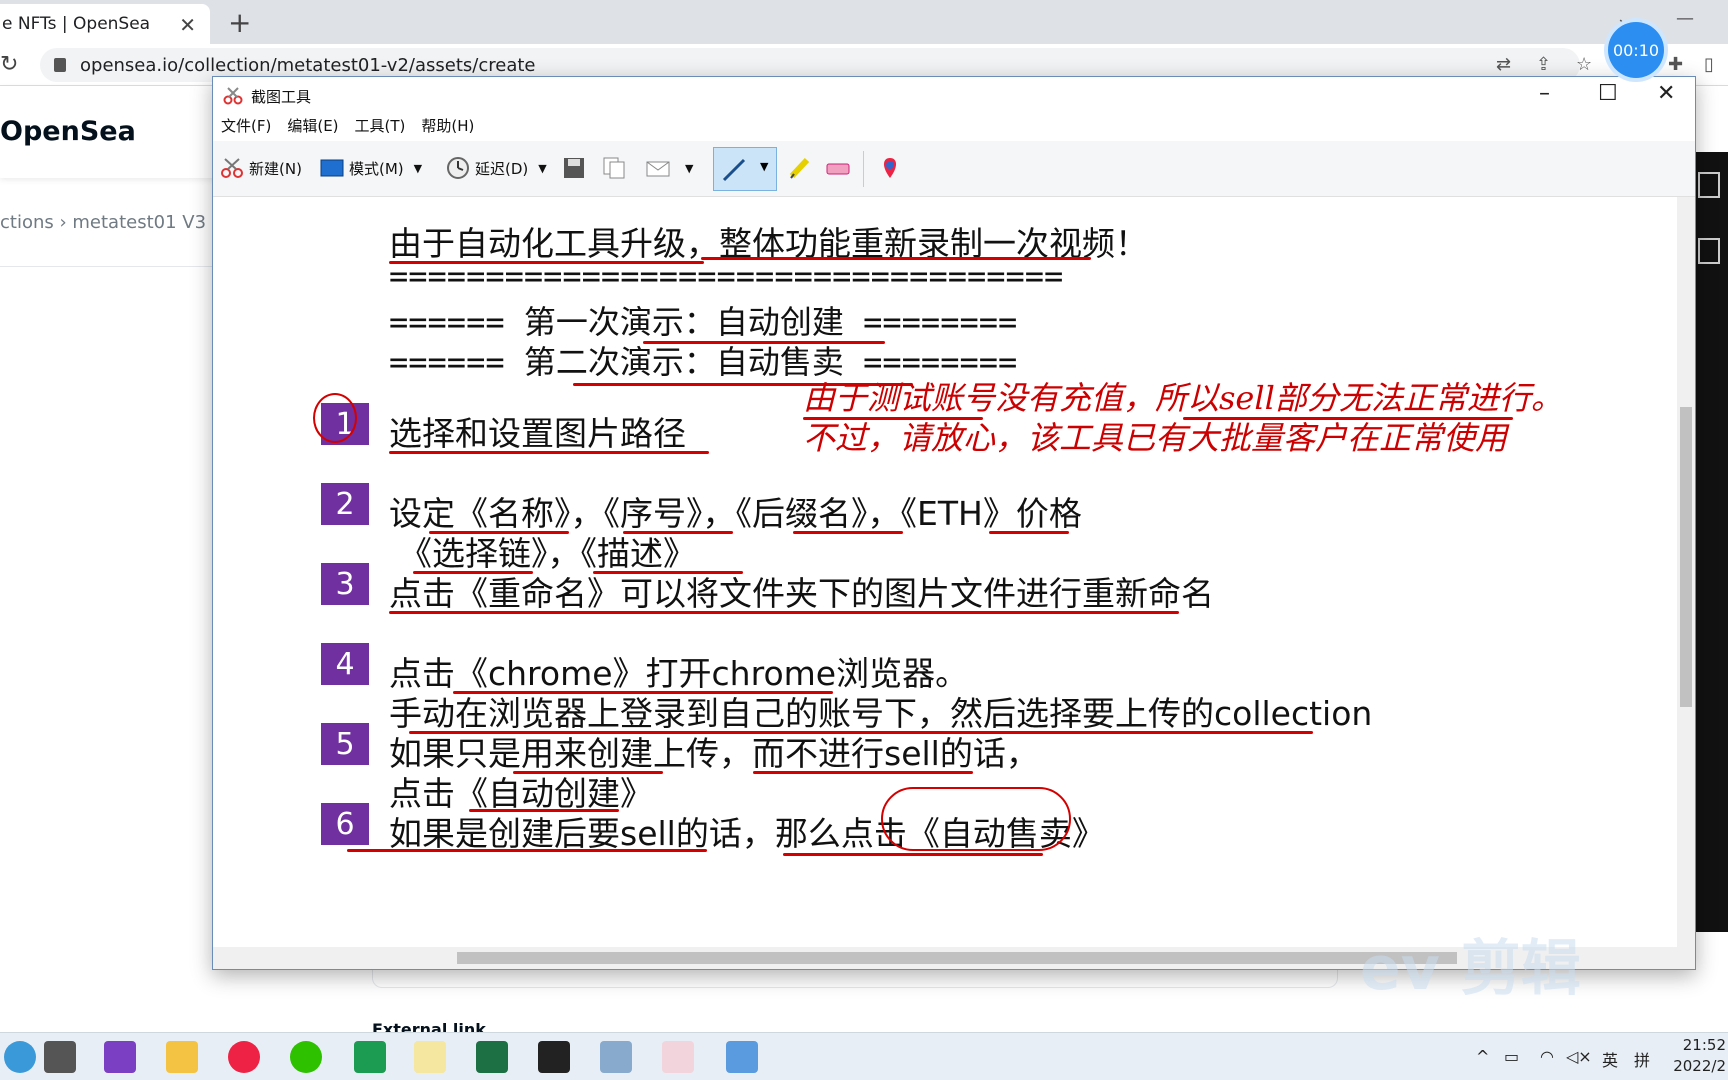  I want to click on eraser-button, so click(840, 168).